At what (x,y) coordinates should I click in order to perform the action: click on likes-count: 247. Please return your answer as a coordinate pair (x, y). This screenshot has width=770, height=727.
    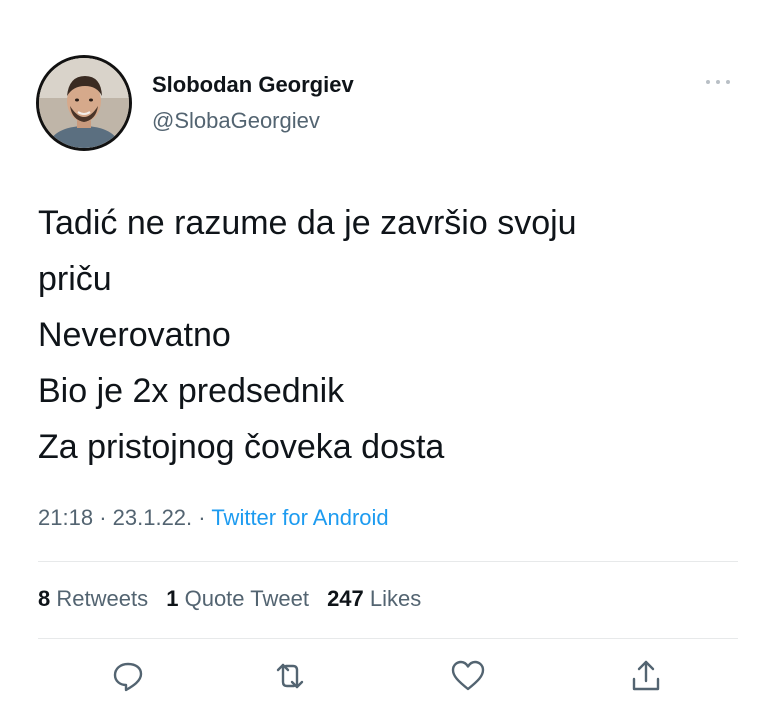
    Looking at the image, I should click on (345, 598).